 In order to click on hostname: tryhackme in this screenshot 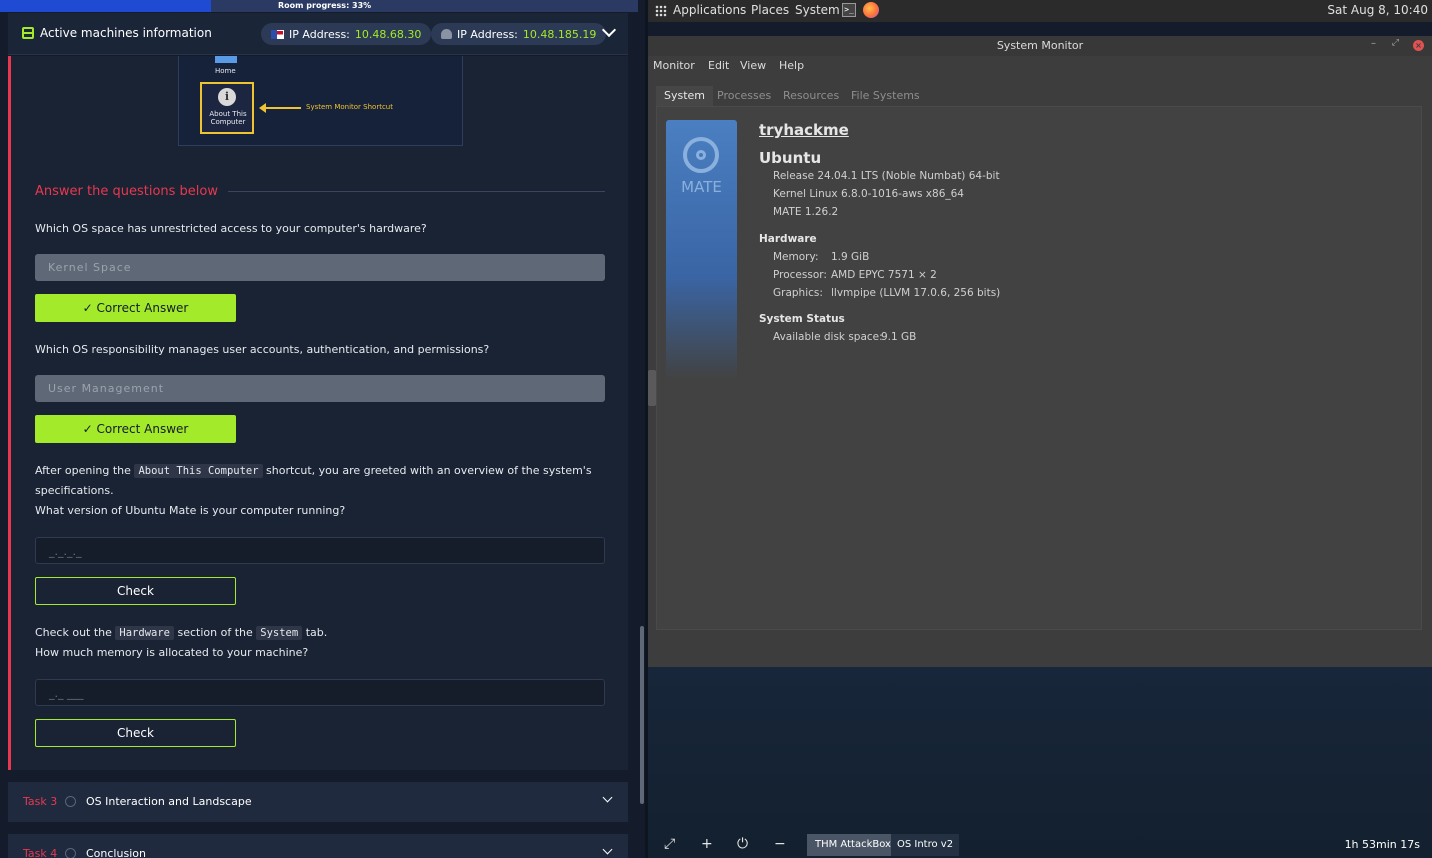, I will do `click(804, 130)`.